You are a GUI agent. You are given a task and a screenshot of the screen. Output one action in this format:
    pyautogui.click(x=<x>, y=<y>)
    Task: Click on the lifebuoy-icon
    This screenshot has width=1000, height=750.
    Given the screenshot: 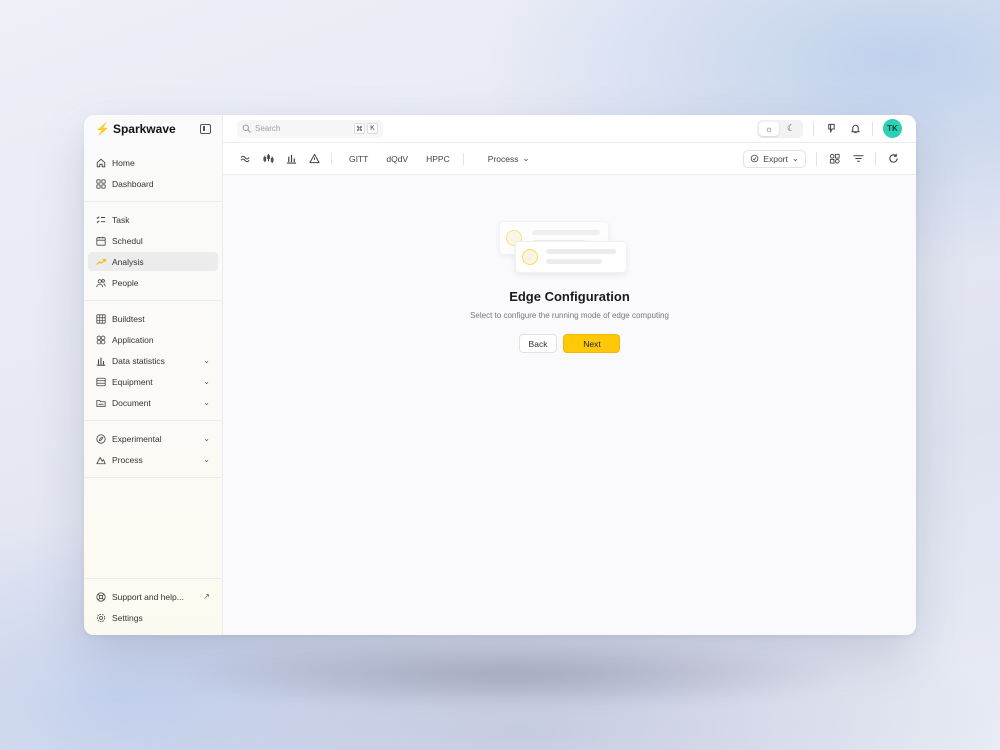 What is the action you would take?
    pyautogui.click(x=101, y=596)
    